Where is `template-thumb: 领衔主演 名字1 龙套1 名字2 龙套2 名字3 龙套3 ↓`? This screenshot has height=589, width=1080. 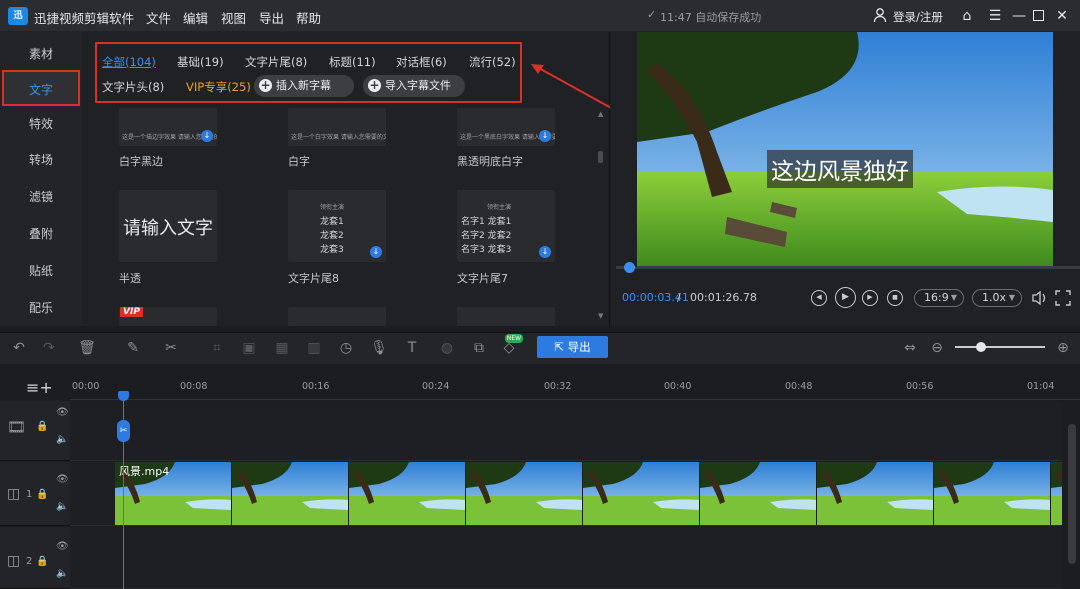
template-thumb: 领衔主演 名字1 龙套1 名字2 龙套2 名字3 龙套3 ↓ is located at coordinates (506, 226).